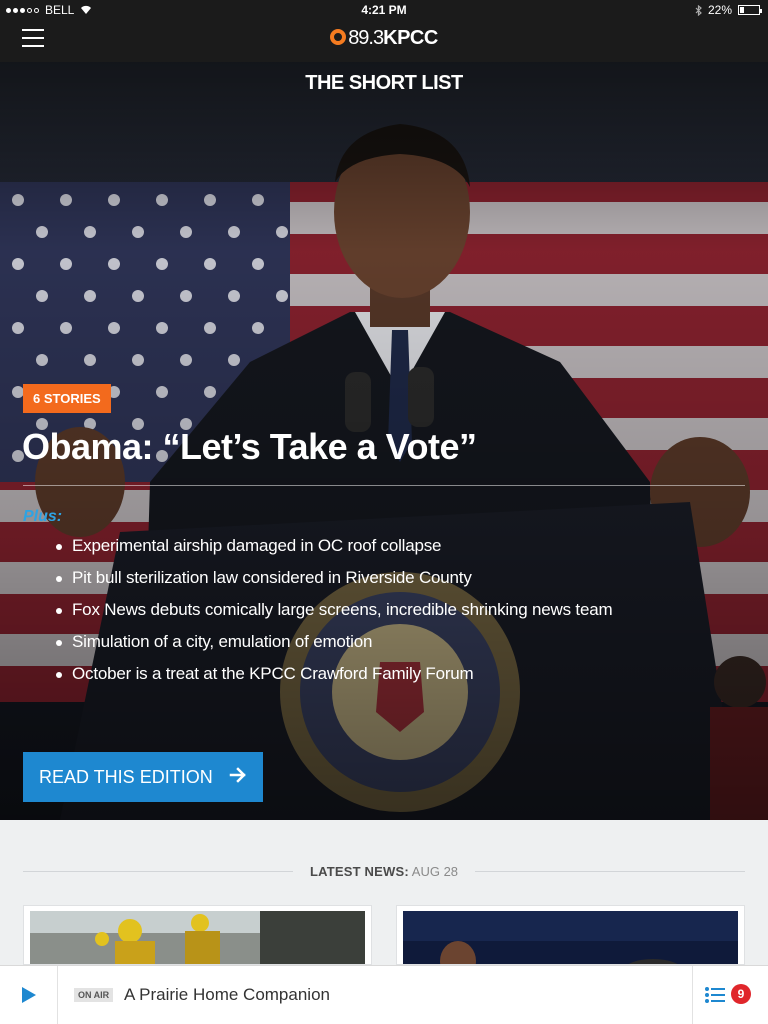 Image resolution: width=768 pixels, height=1024 pixels. I want to click on logo-frequency: 89.3, so click(366, 38).